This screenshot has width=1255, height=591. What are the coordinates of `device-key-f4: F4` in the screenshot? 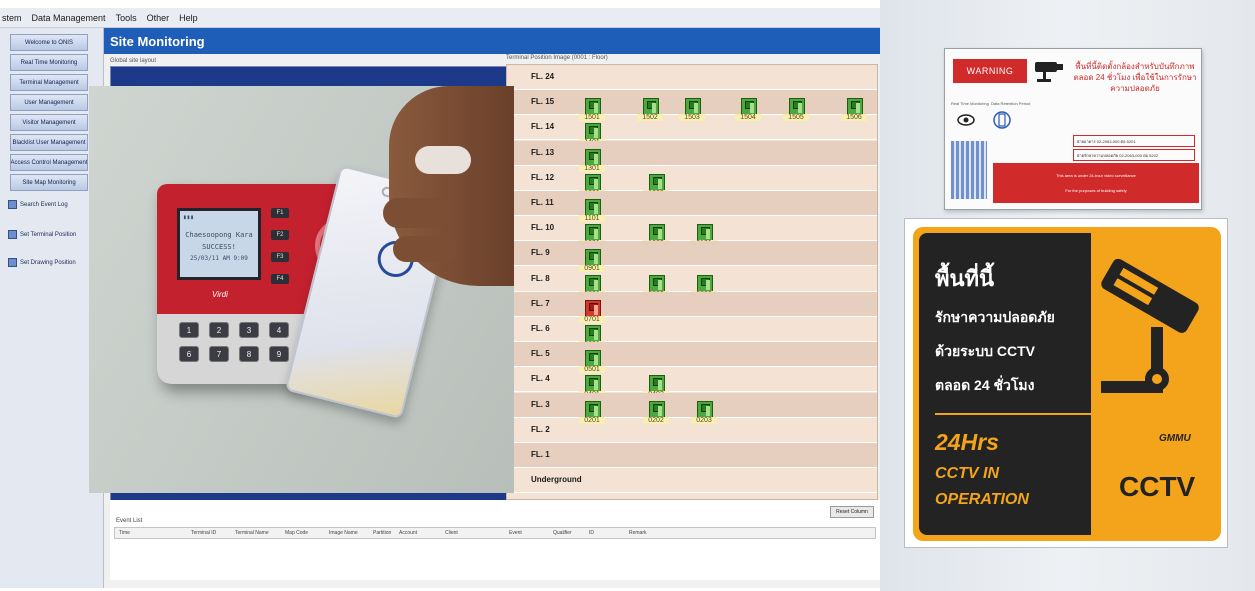 It's located at (280, 279).